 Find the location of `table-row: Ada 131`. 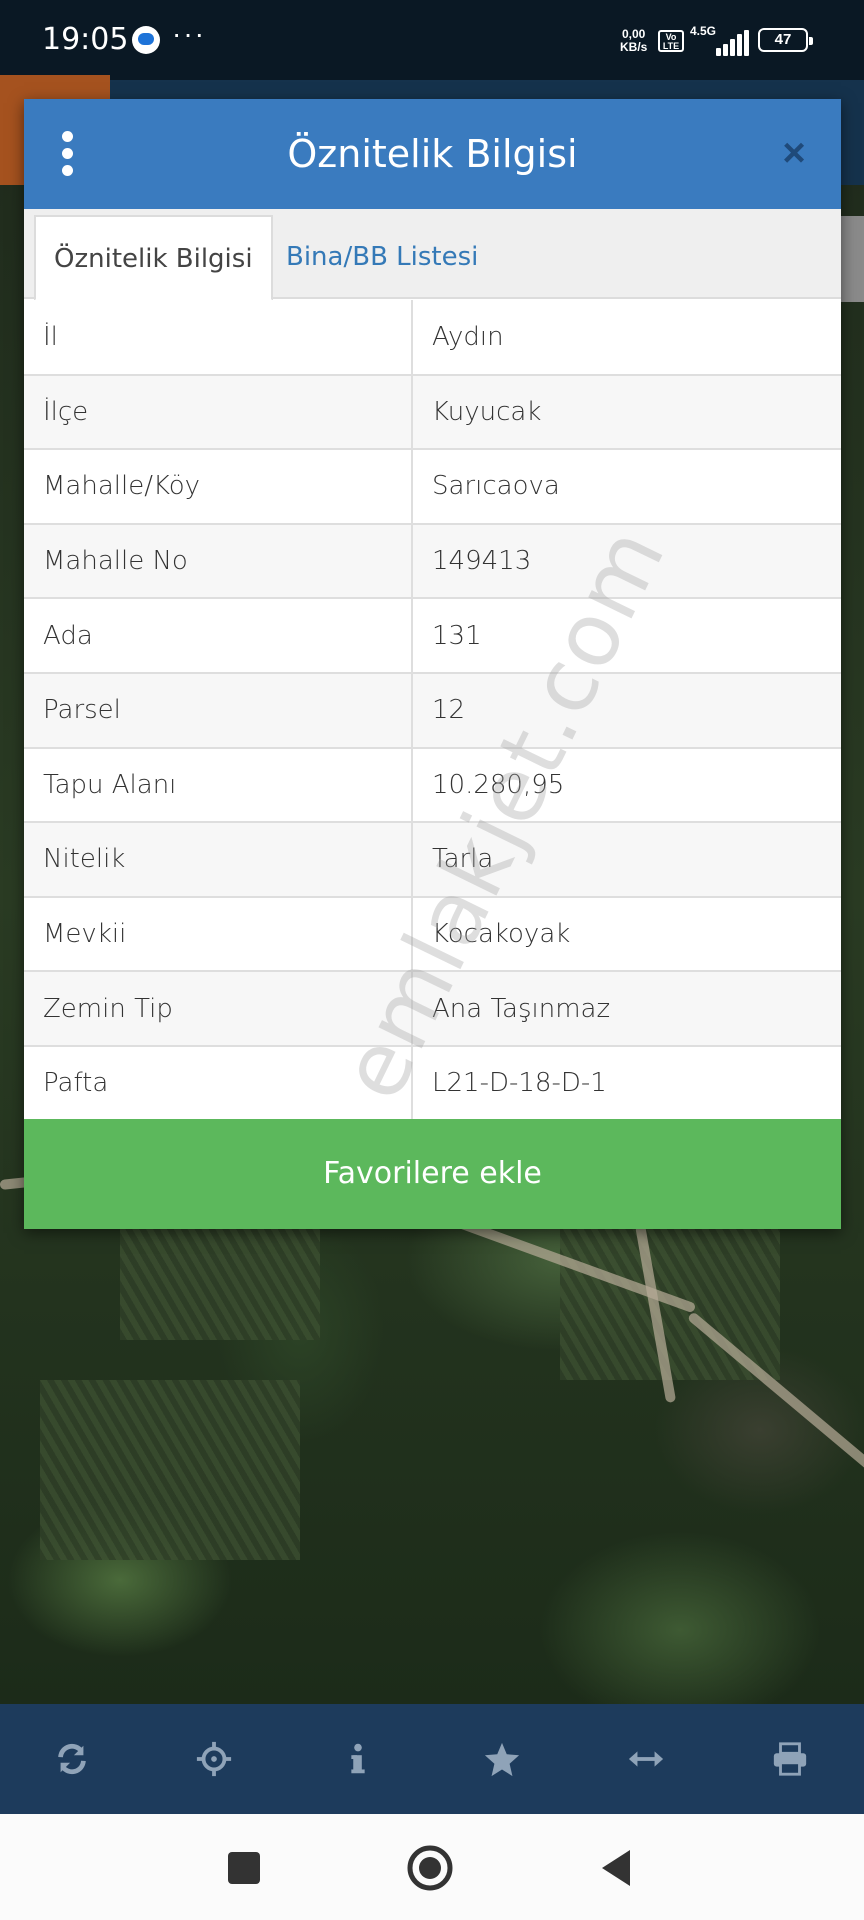

table-row: Ada 131 is located at coordinates (432, 635).